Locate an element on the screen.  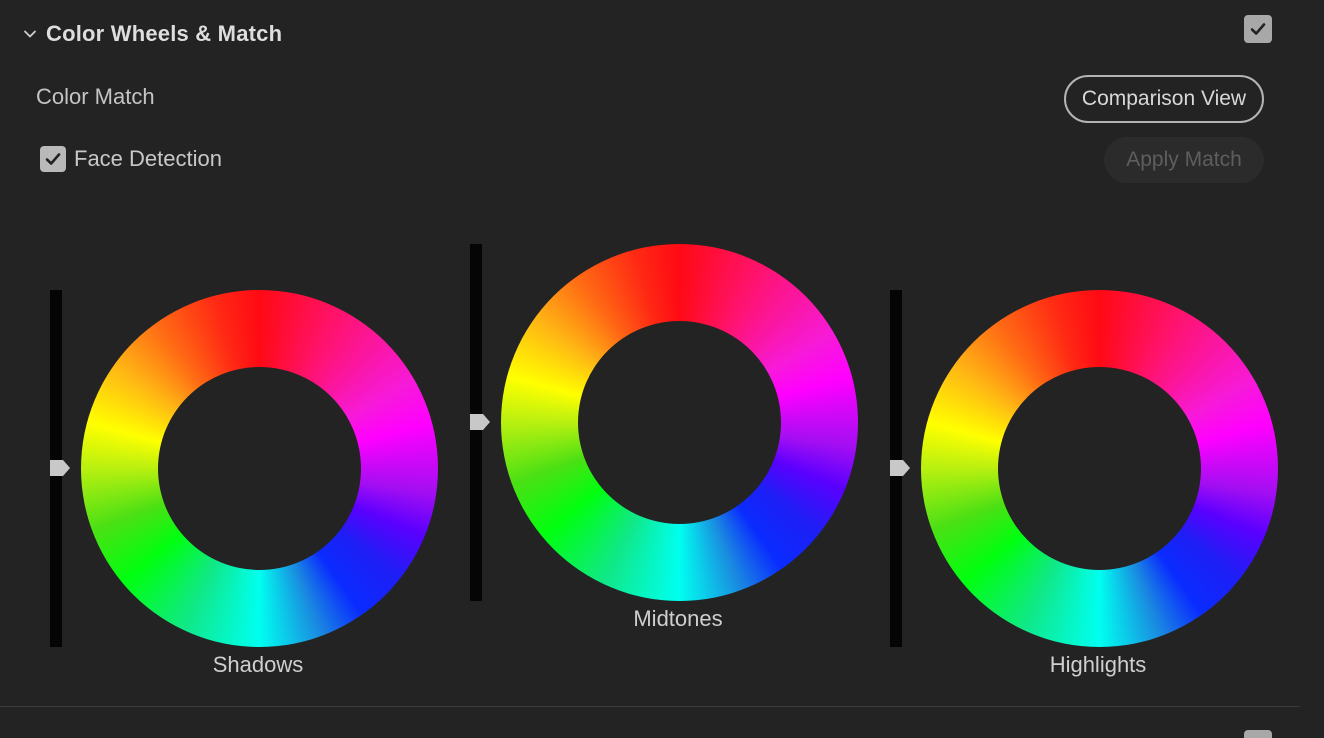
highlights-label: Highlights is located at coordinates (1098, 664).